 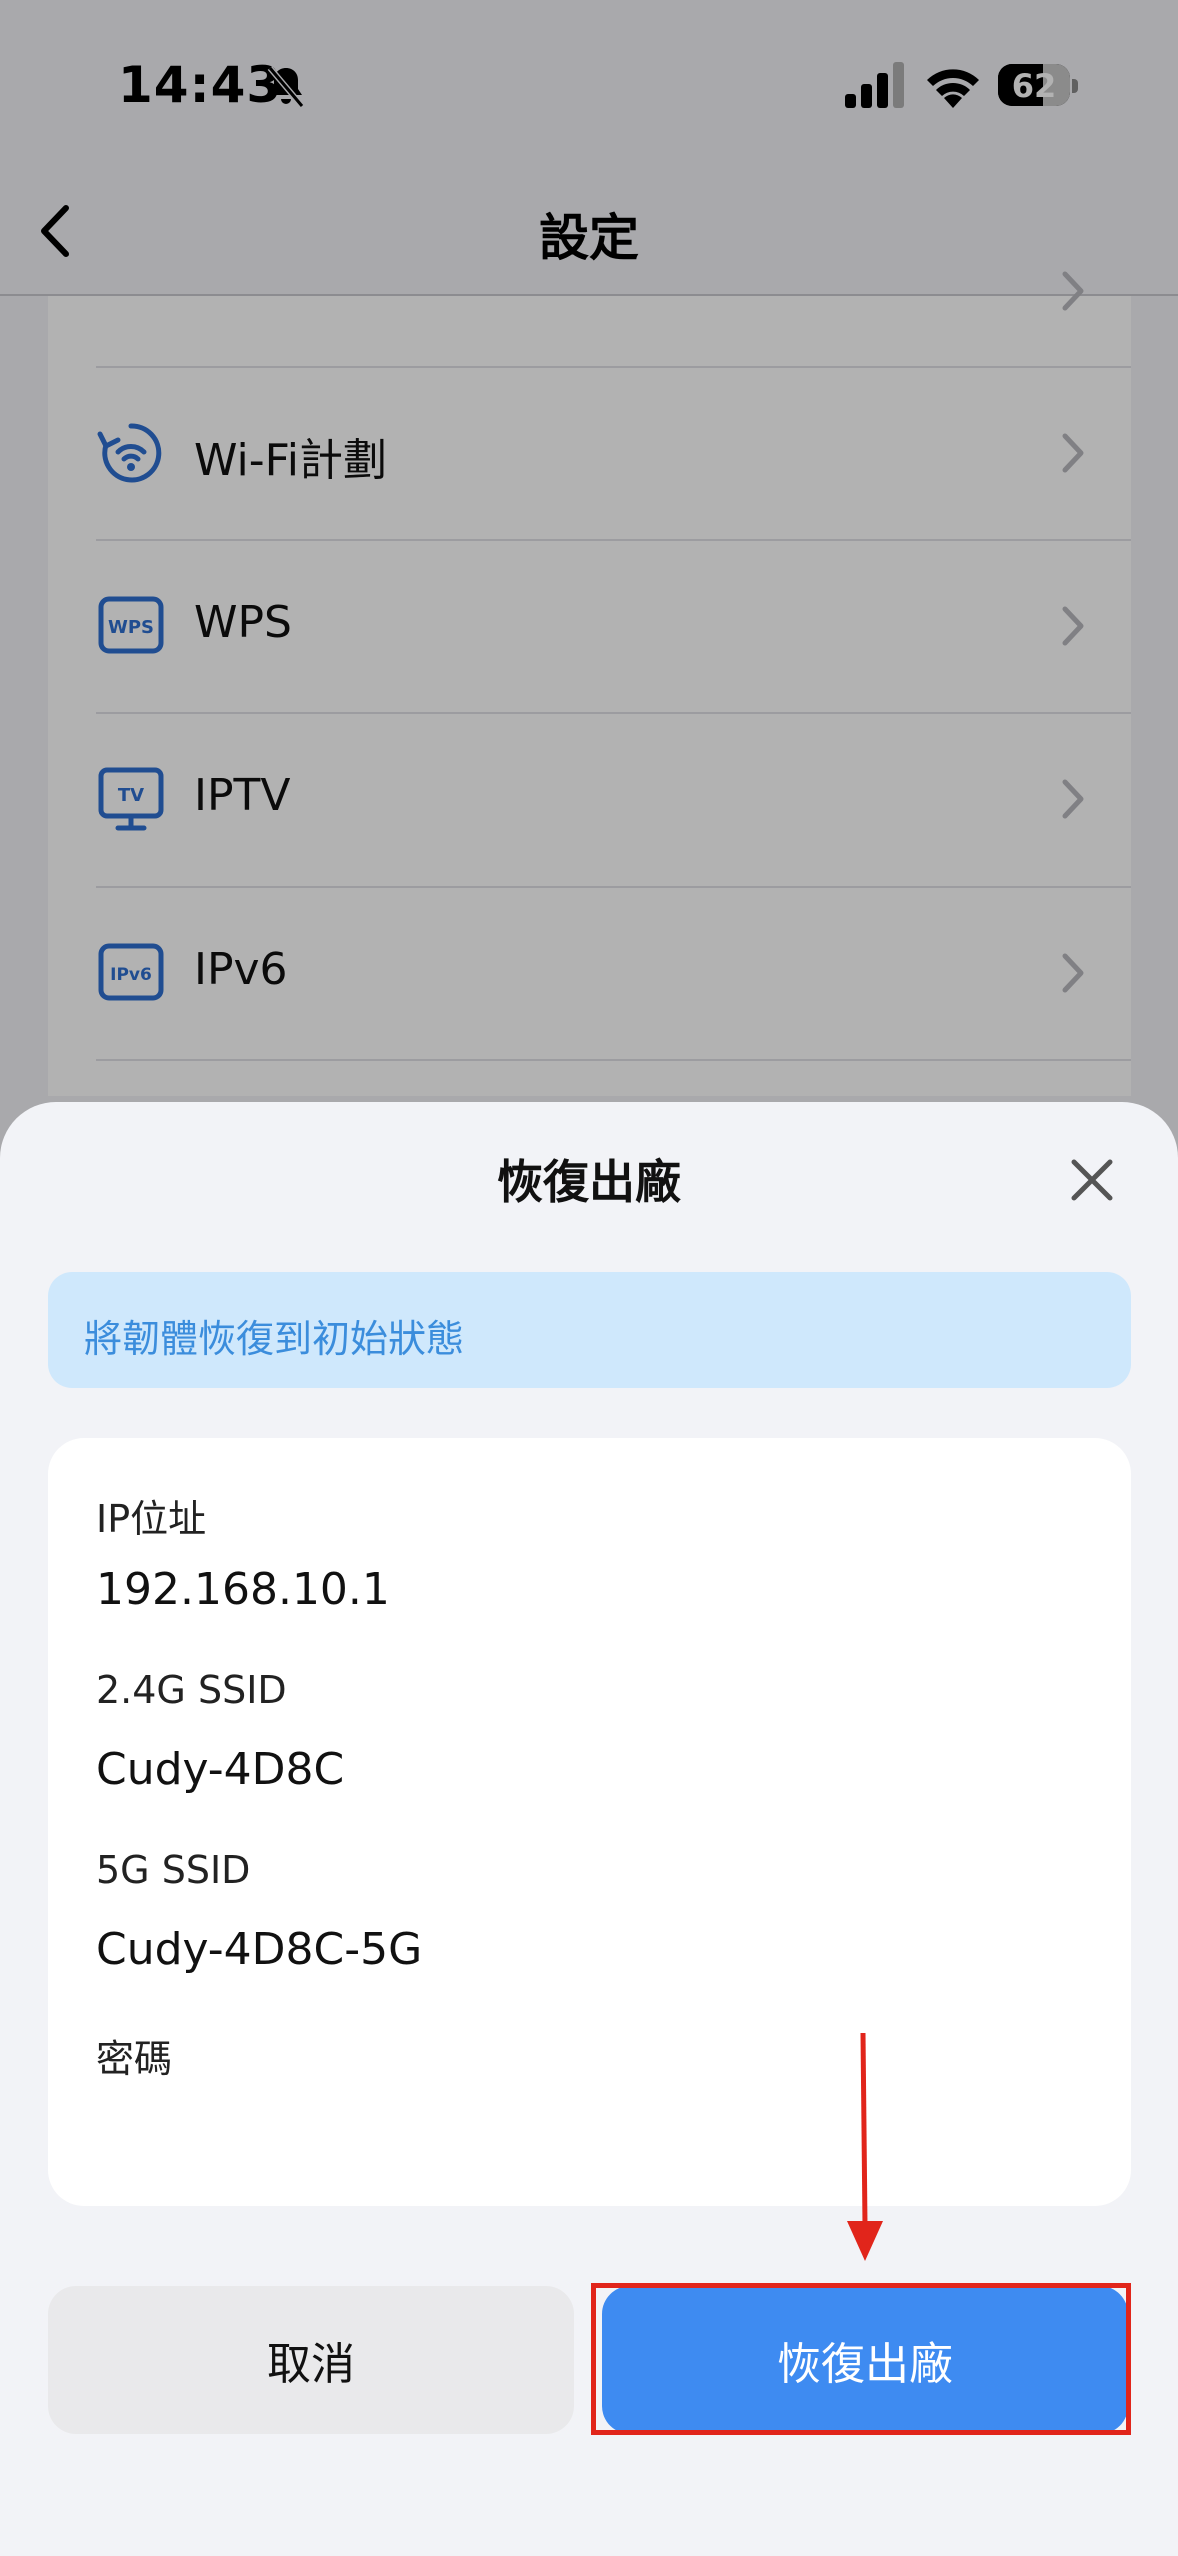 What do you see at coordinates (134, 2059) in the screenshot?
I see `password-label: 密碼` at bounding box center [134, 2059].